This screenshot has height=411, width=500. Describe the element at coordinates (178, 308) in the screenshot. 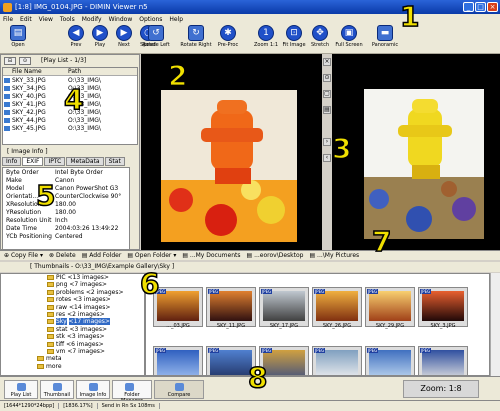

I see `thumbnail: JPEG ..._03.JPG` at that location.